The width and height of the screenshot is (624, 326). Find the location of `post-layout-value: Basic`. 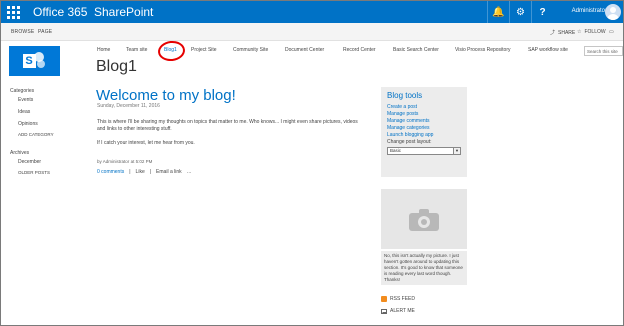

post-layout-value: Basic is located at coordinates (396, 150).